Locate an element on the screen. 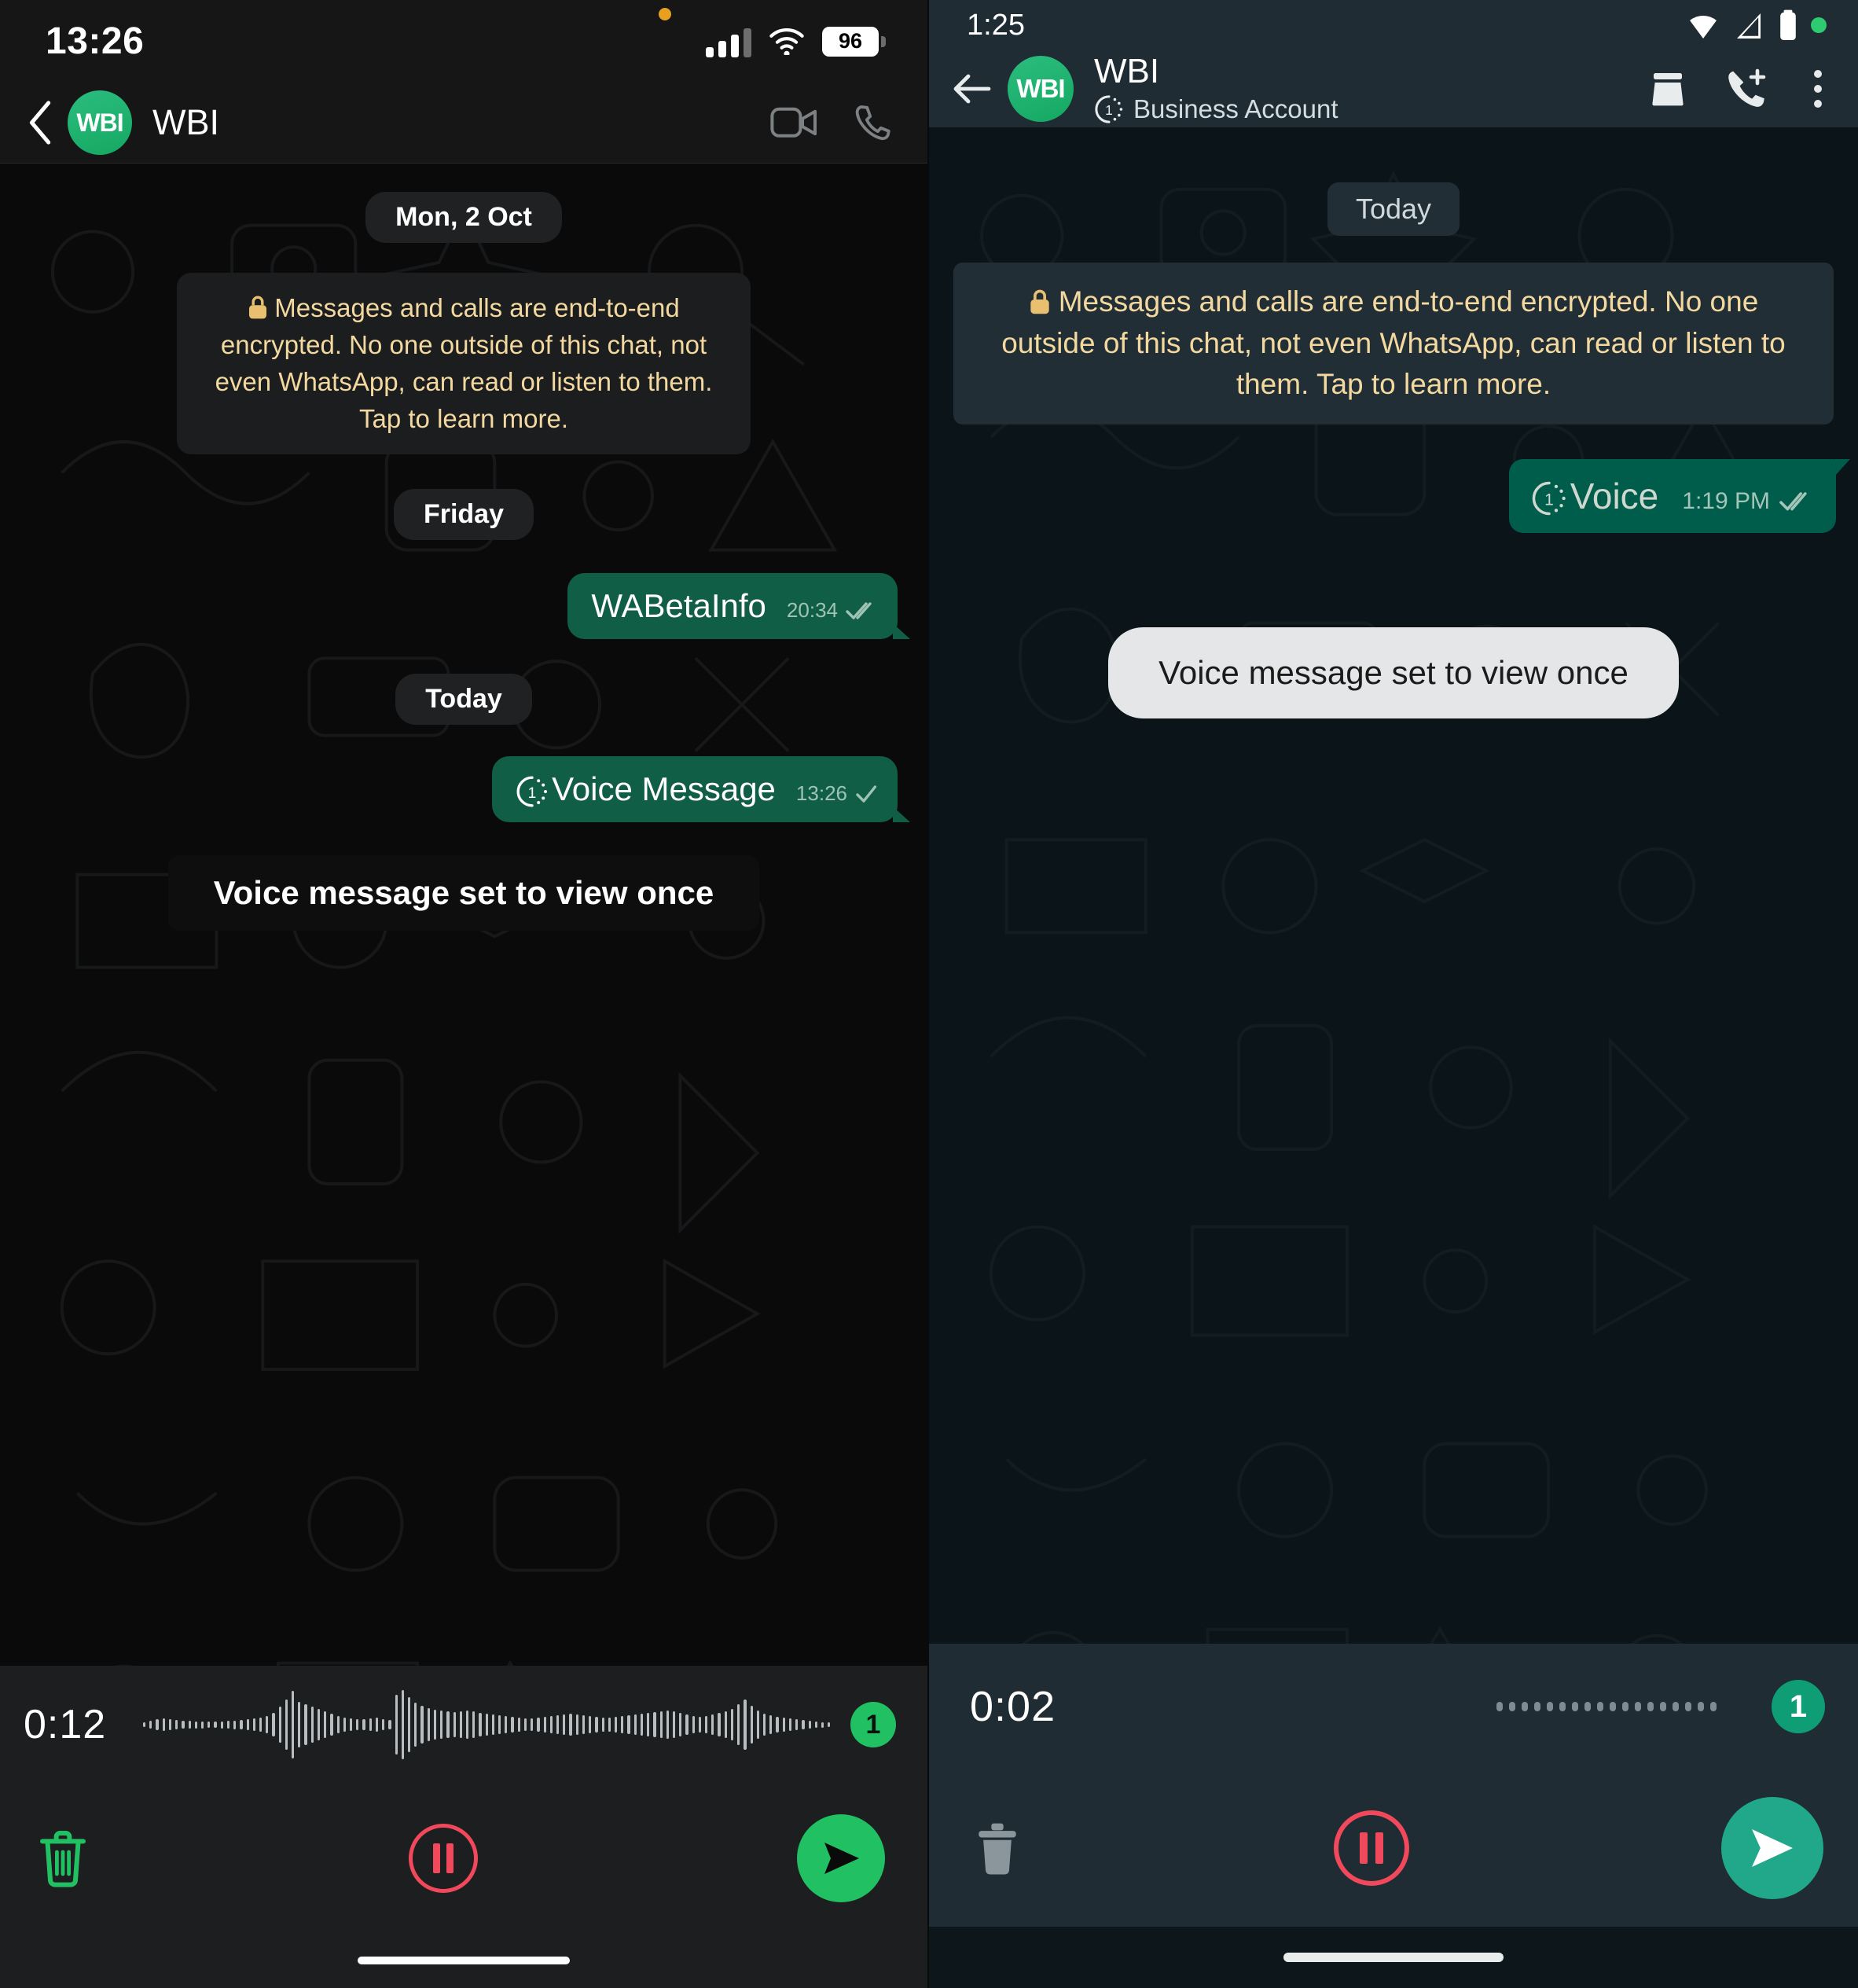 This screenshot has width=1858, height=1988. status-indicators is located at coordinates (1757, 26).